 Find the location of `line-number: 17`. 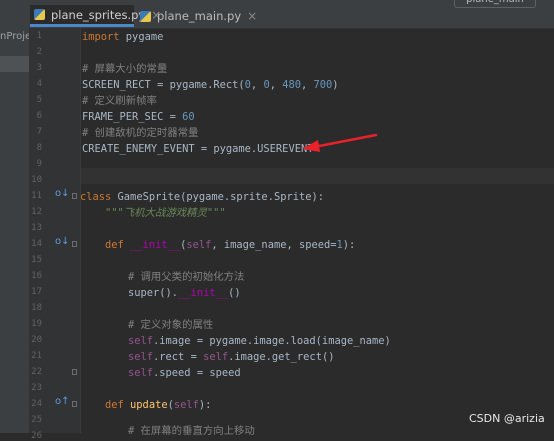

line-number: 17 is located at coordinates (36, 292).